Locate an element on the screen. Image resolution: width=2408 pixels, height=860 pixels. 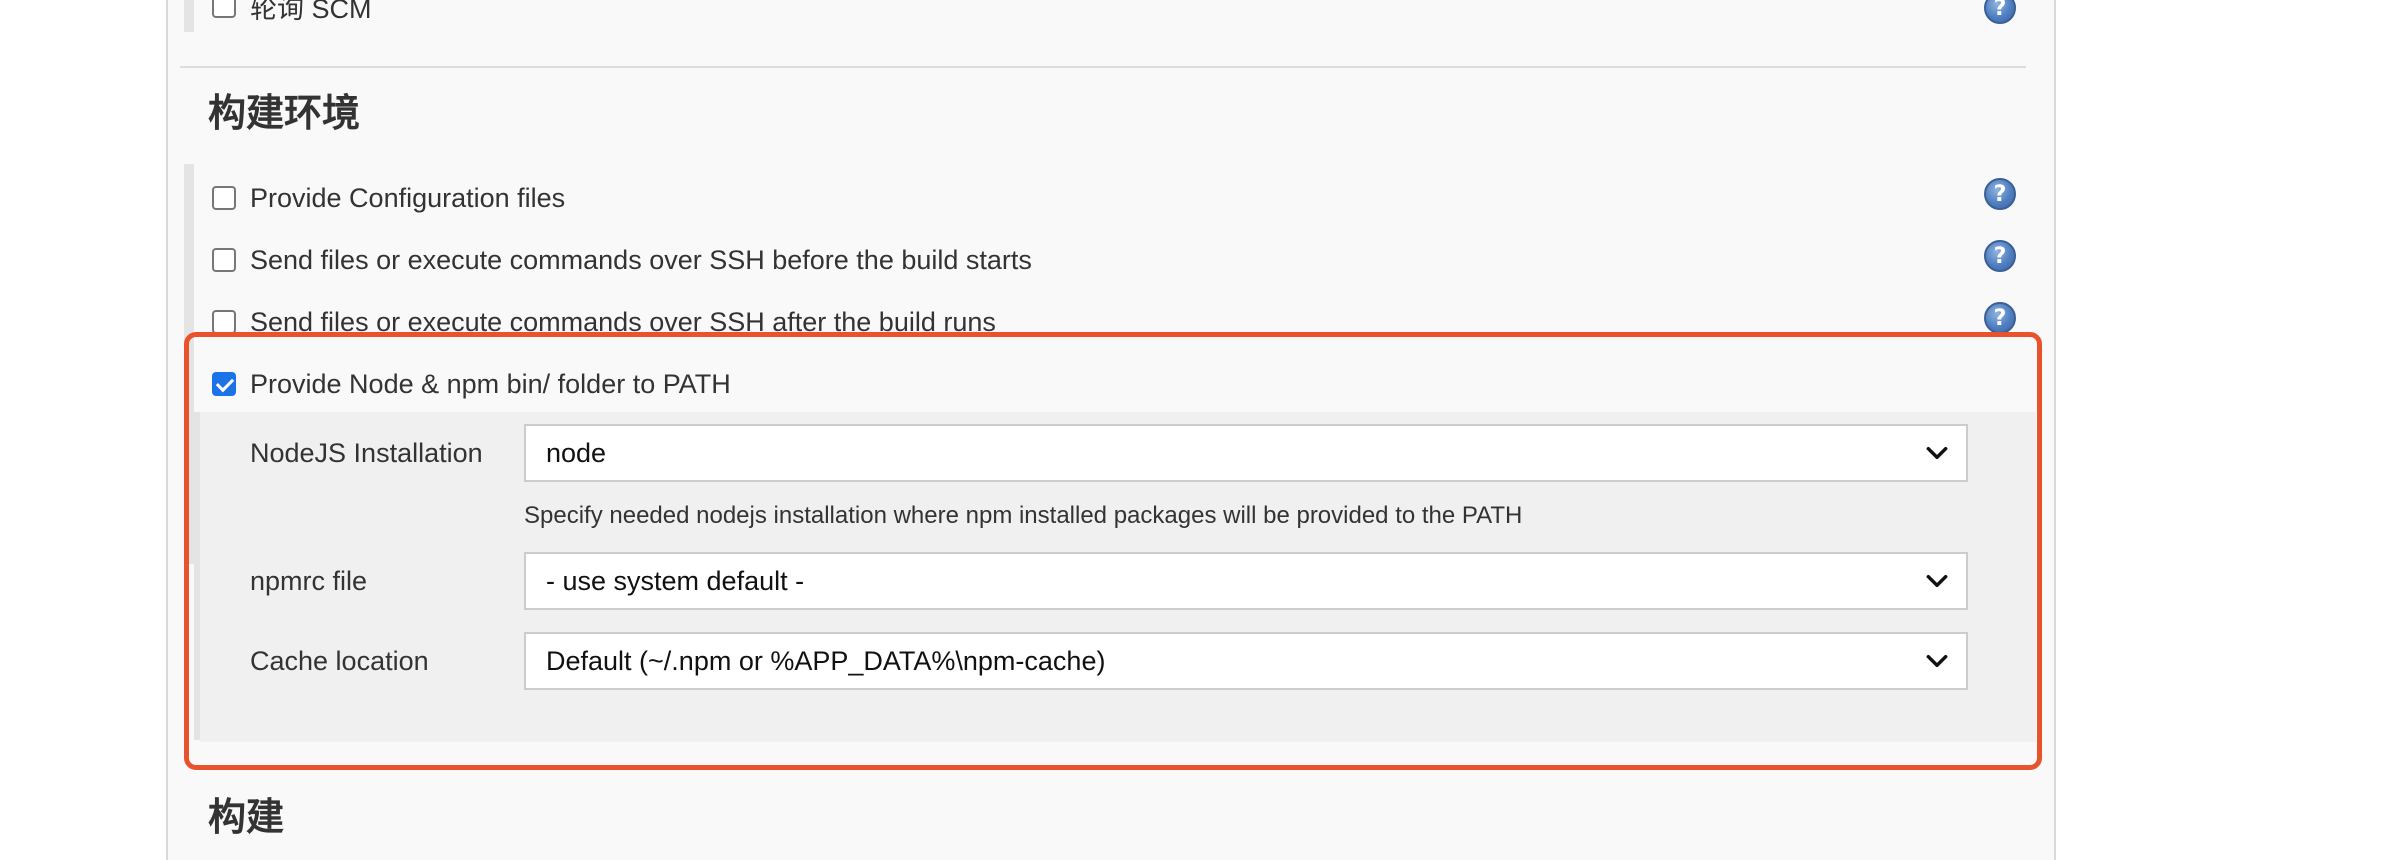
nodejs-installation-select: node is located at coordinates (1246, 453).